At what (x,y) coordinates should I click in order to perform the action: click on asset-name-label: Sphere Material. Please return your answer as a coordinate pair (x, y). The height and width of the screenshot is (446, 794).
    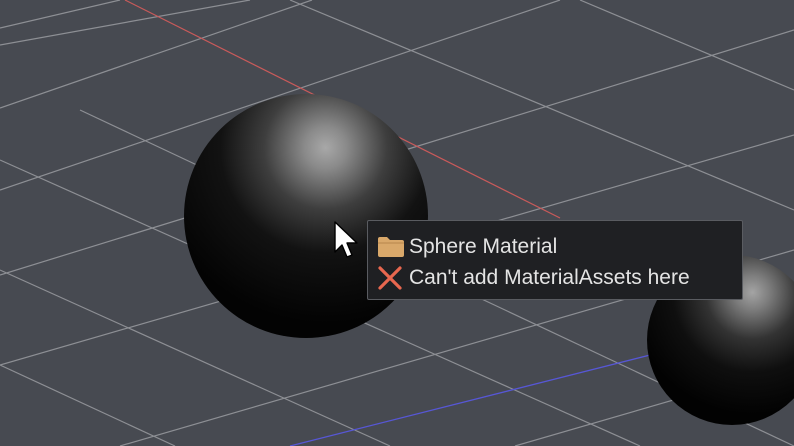
    Looking at the image, I should click on (483, 246).